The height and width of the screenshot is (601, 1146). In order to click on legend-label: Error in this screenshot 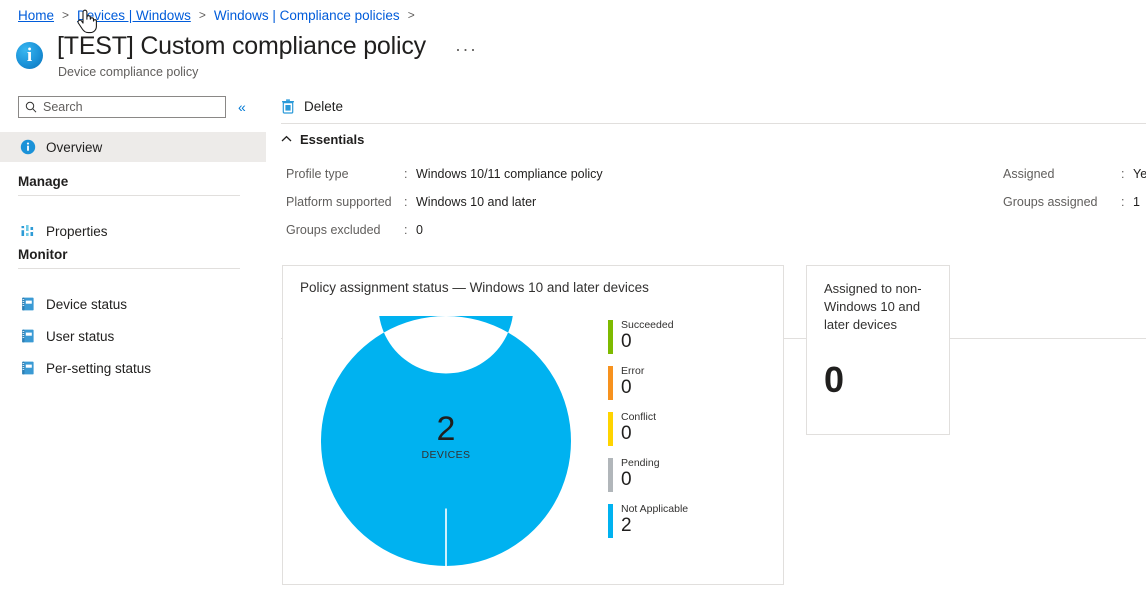, I will do `click(633, 371)`.